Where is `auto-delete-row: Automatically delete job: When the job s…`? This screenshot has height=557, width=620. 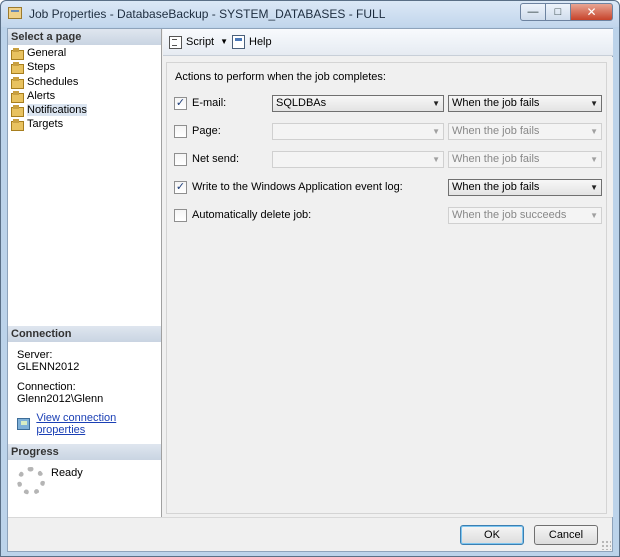 auto-delete-row: Automatically delete job: When the job s… is located at coordinates (388, 216).